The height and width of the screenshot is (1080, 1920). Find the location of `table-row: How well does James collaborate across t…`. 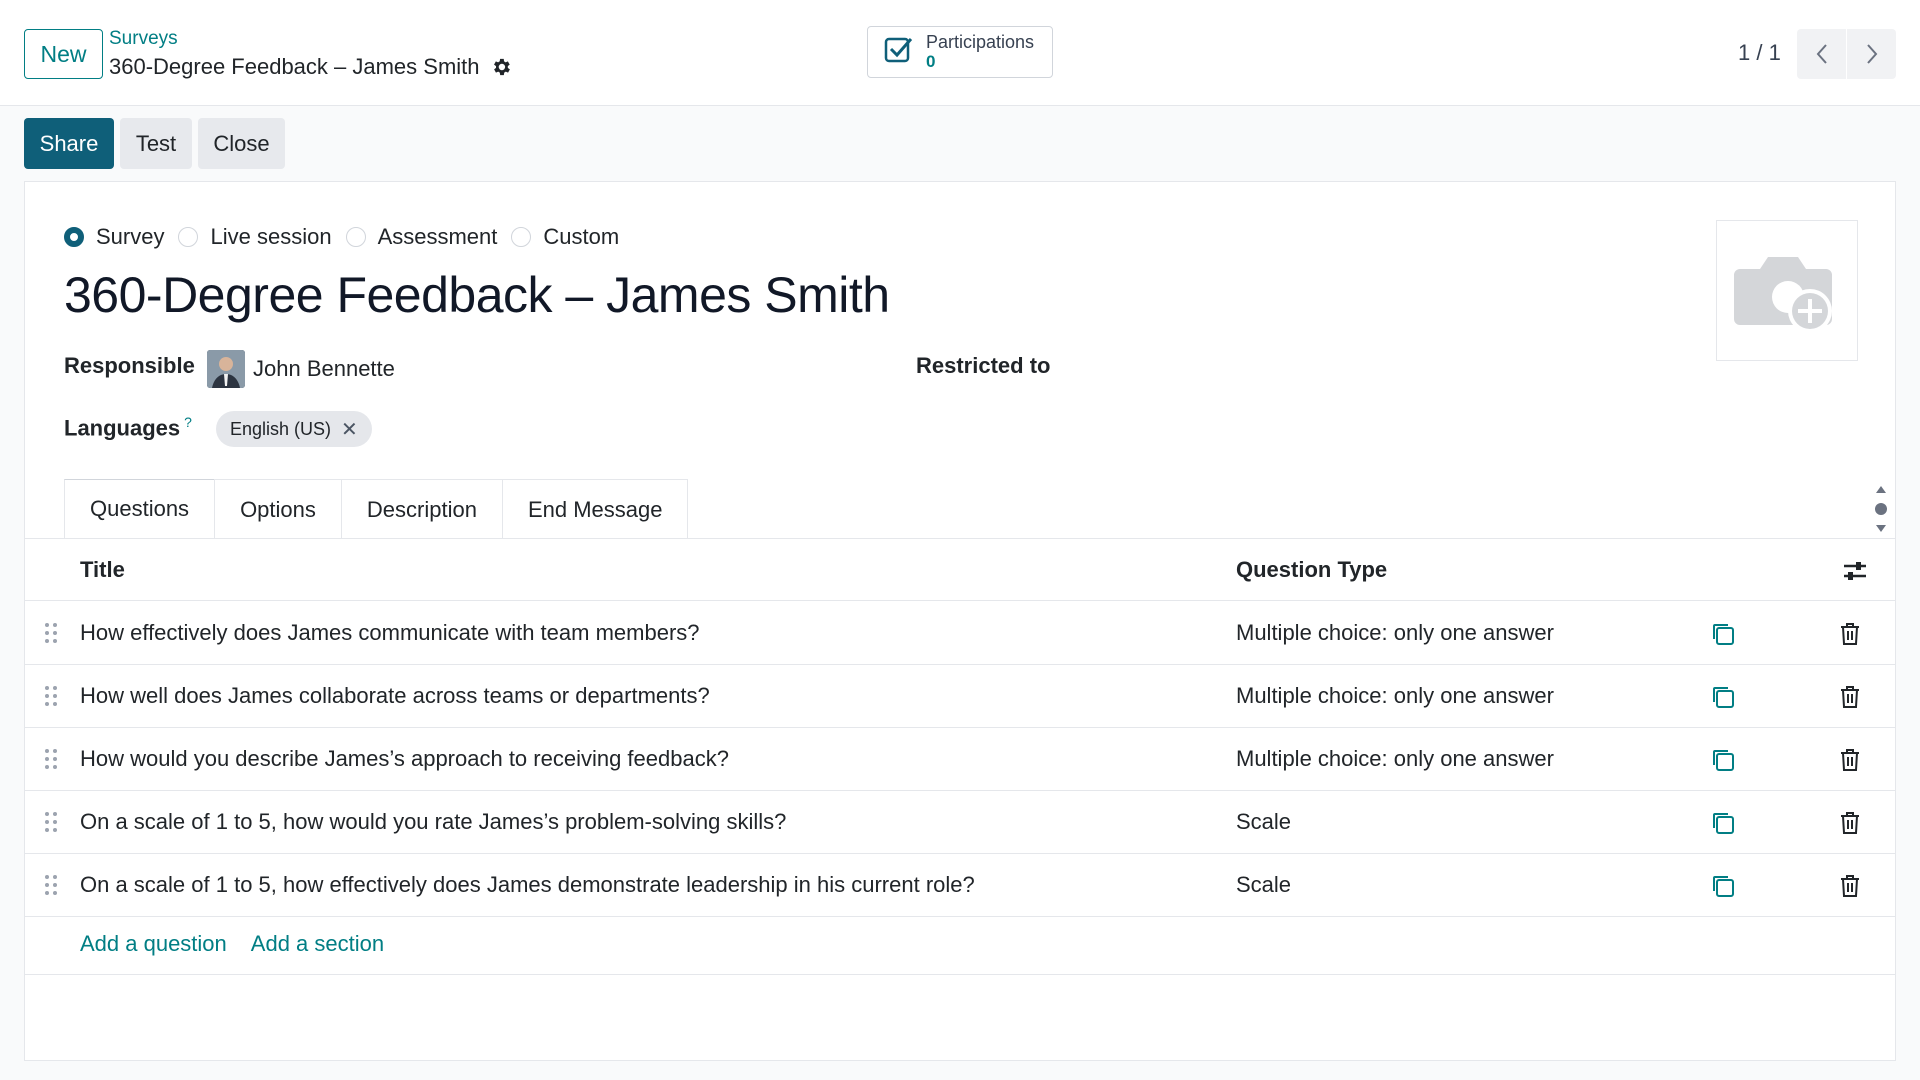

table-row: How well does James collaborate across t… is located at coordinates (960, 696).